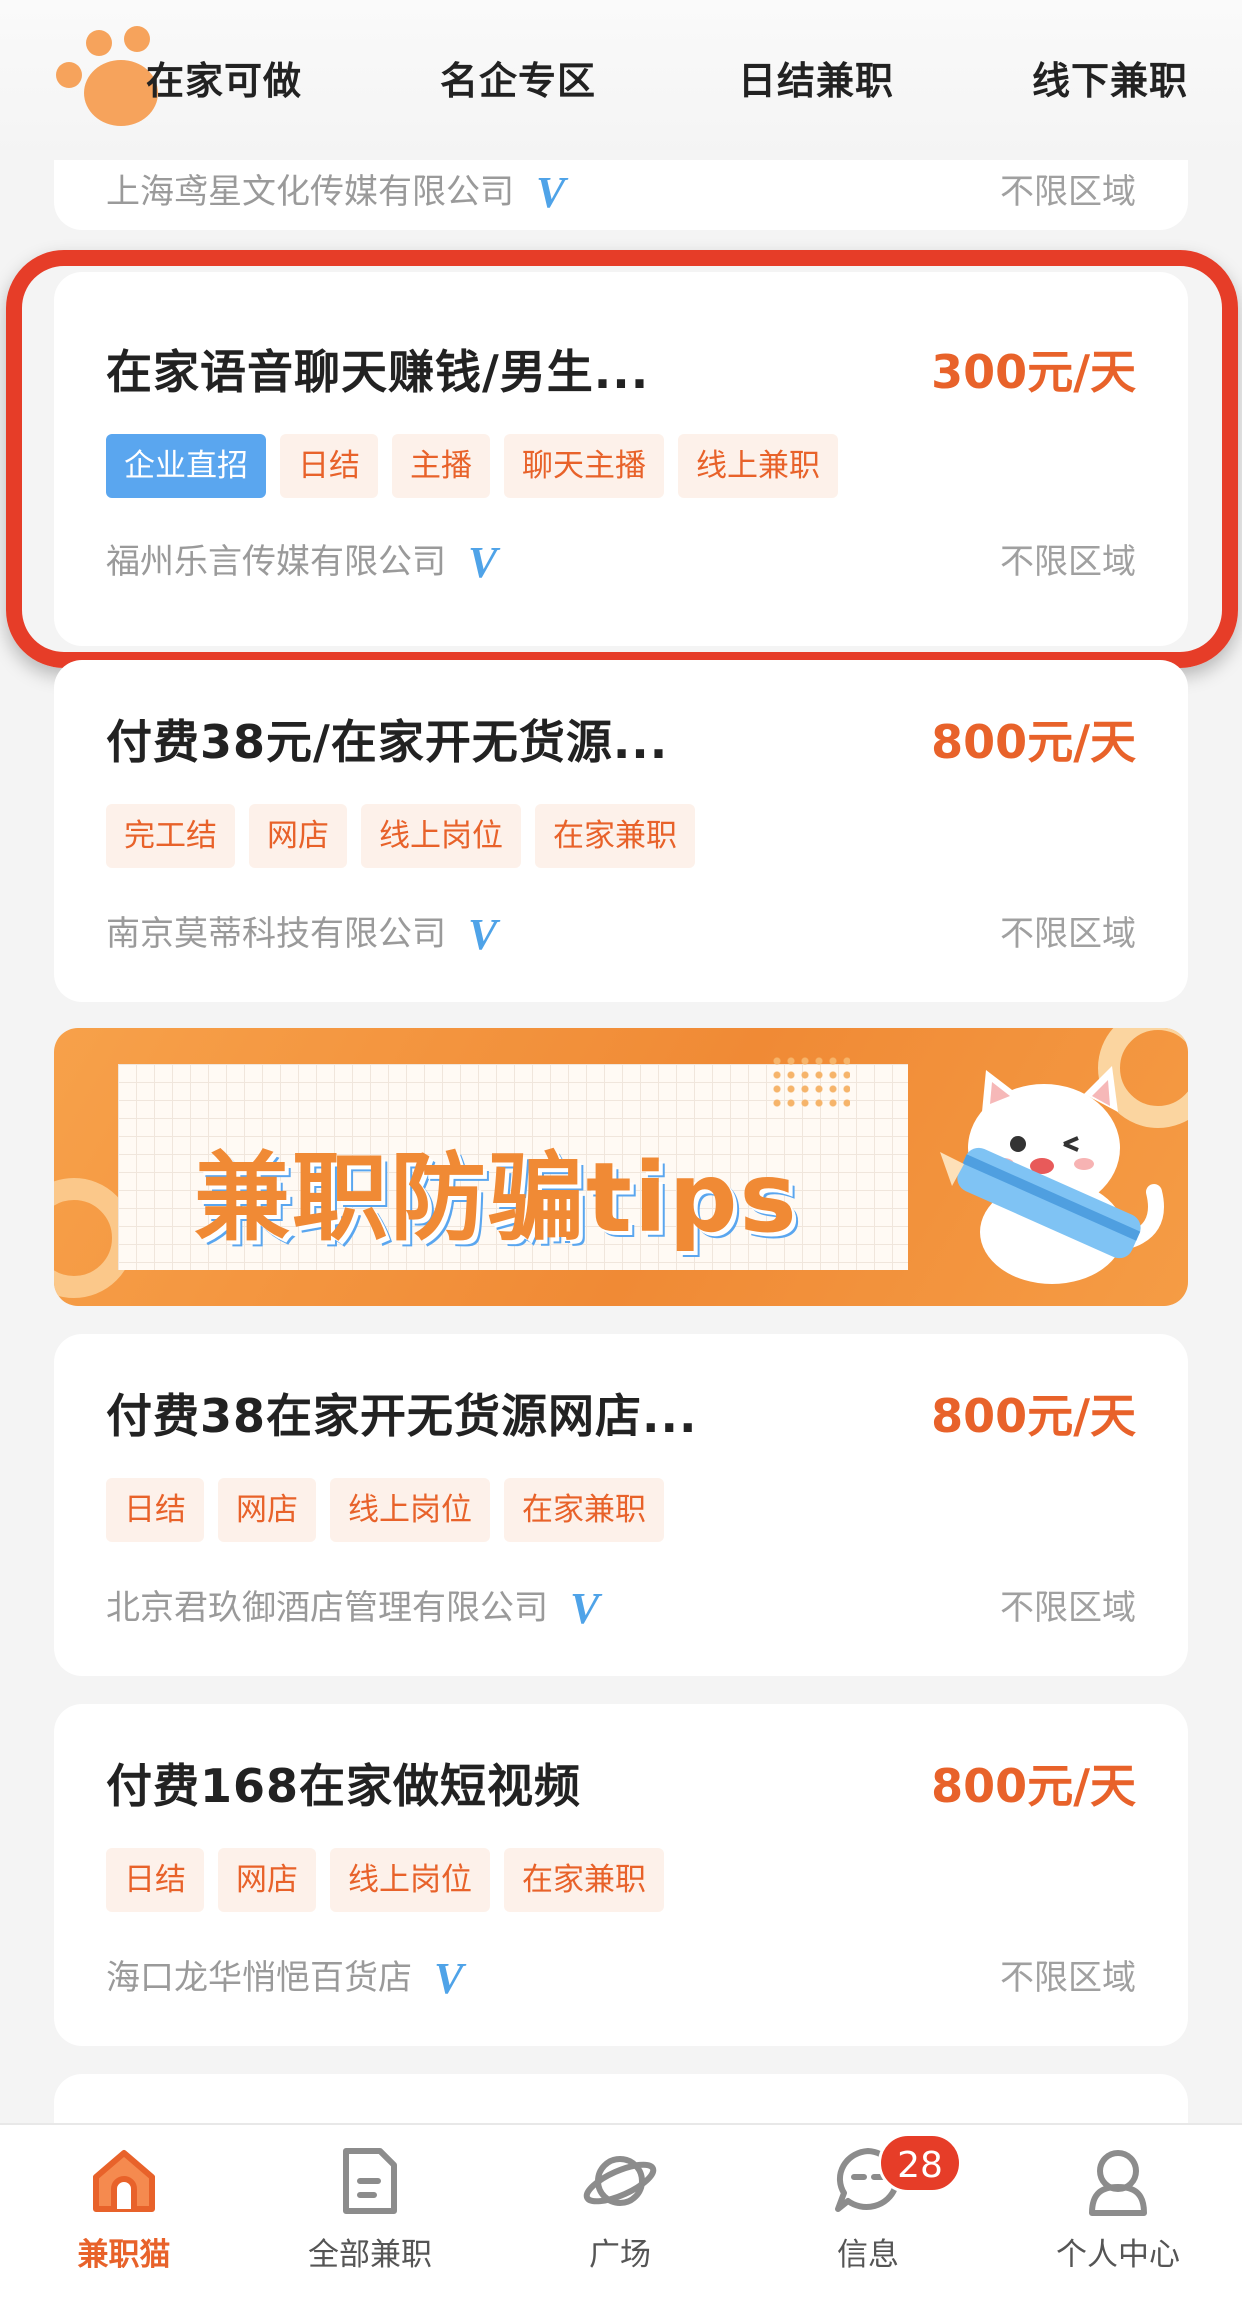  What do you see at coordinates (920, 2163) in the screenshot?
I see `unread-count-badge: 28` at bounding box center [920, 2163].